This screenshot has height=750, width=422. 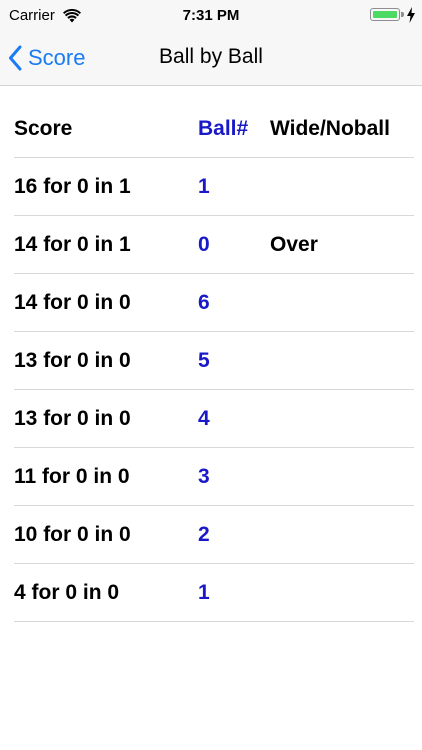 I want to click on navigation-bar: Score Ball by Ball, so click(x=211, y=59).